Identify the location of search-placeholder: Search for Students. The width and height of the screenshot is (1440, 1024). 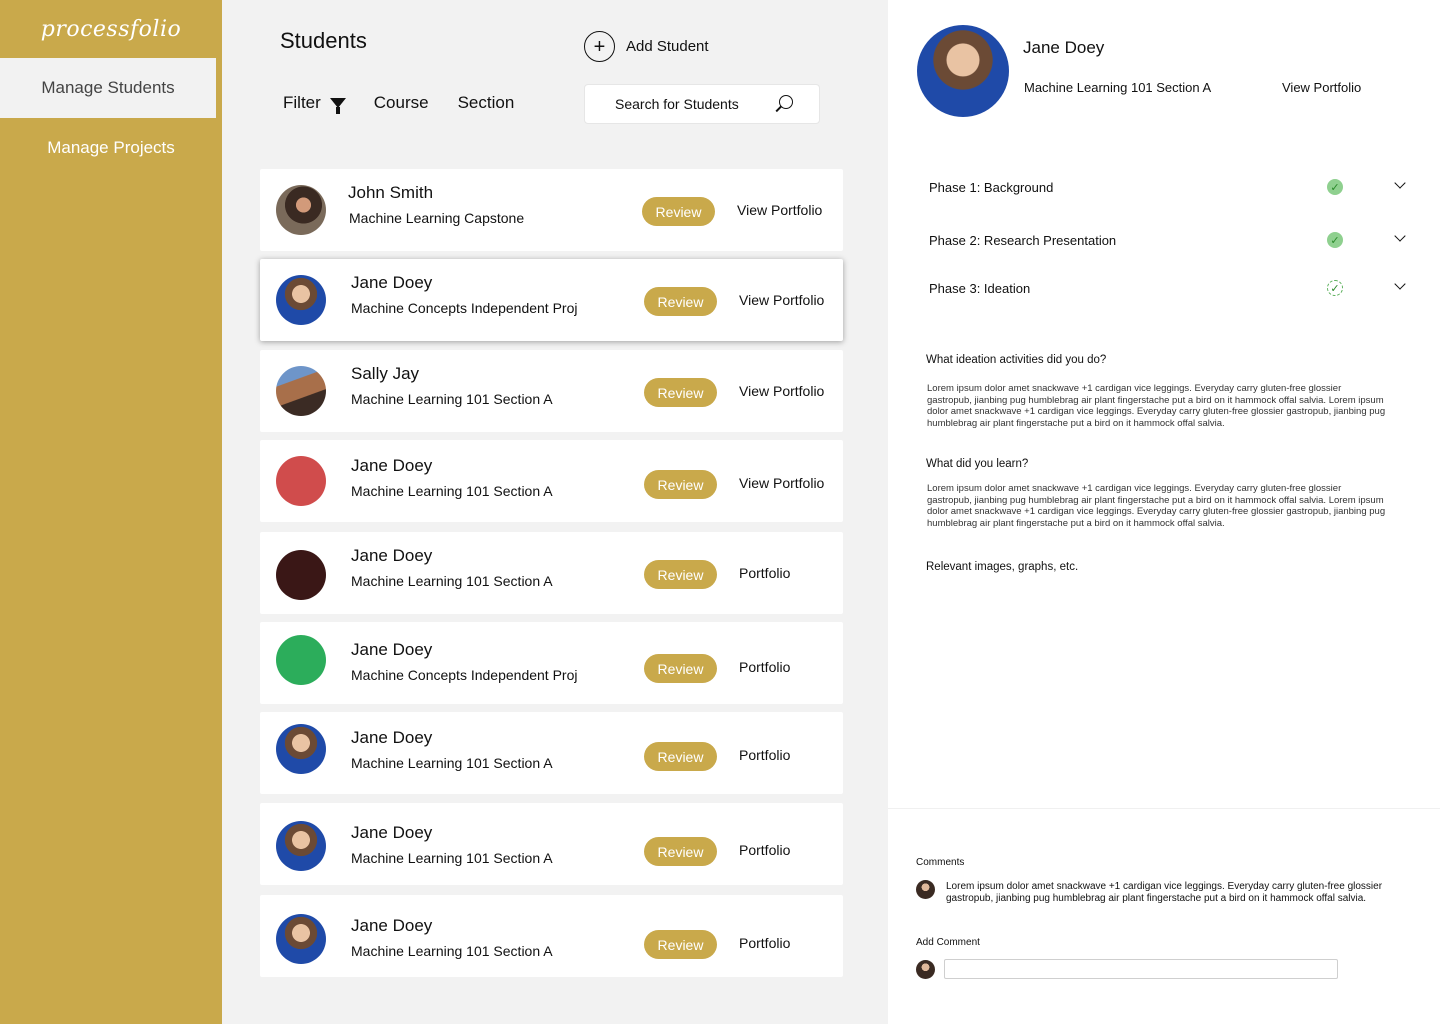
(677, 104).